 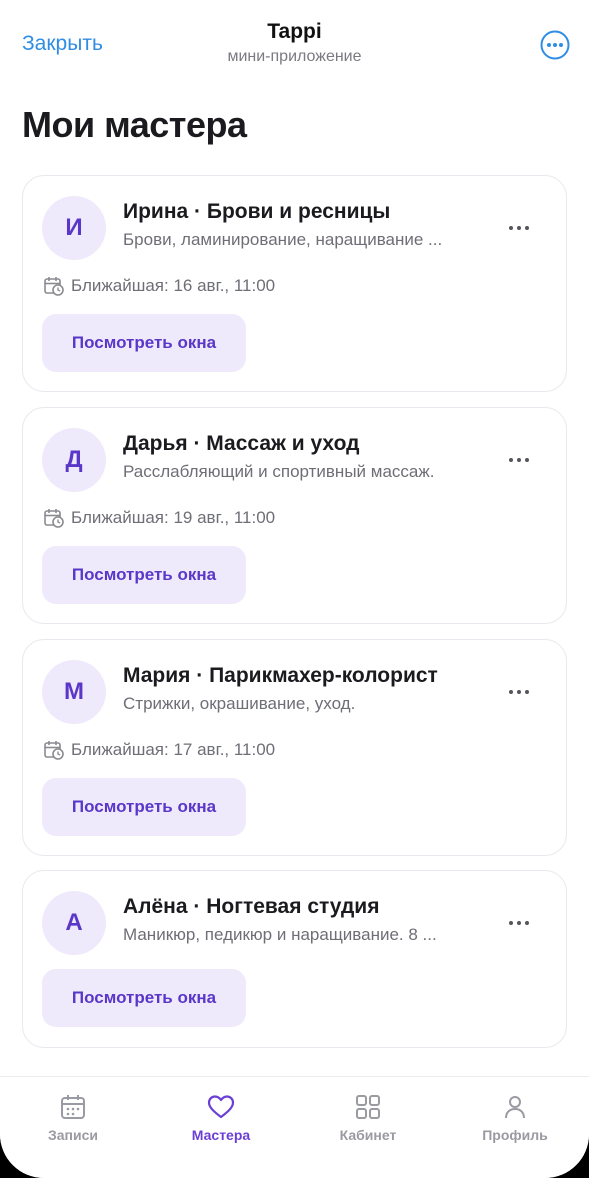 I want to click on master-description: Стрижки, окрашивание, уход., so click(x=239, y=703).